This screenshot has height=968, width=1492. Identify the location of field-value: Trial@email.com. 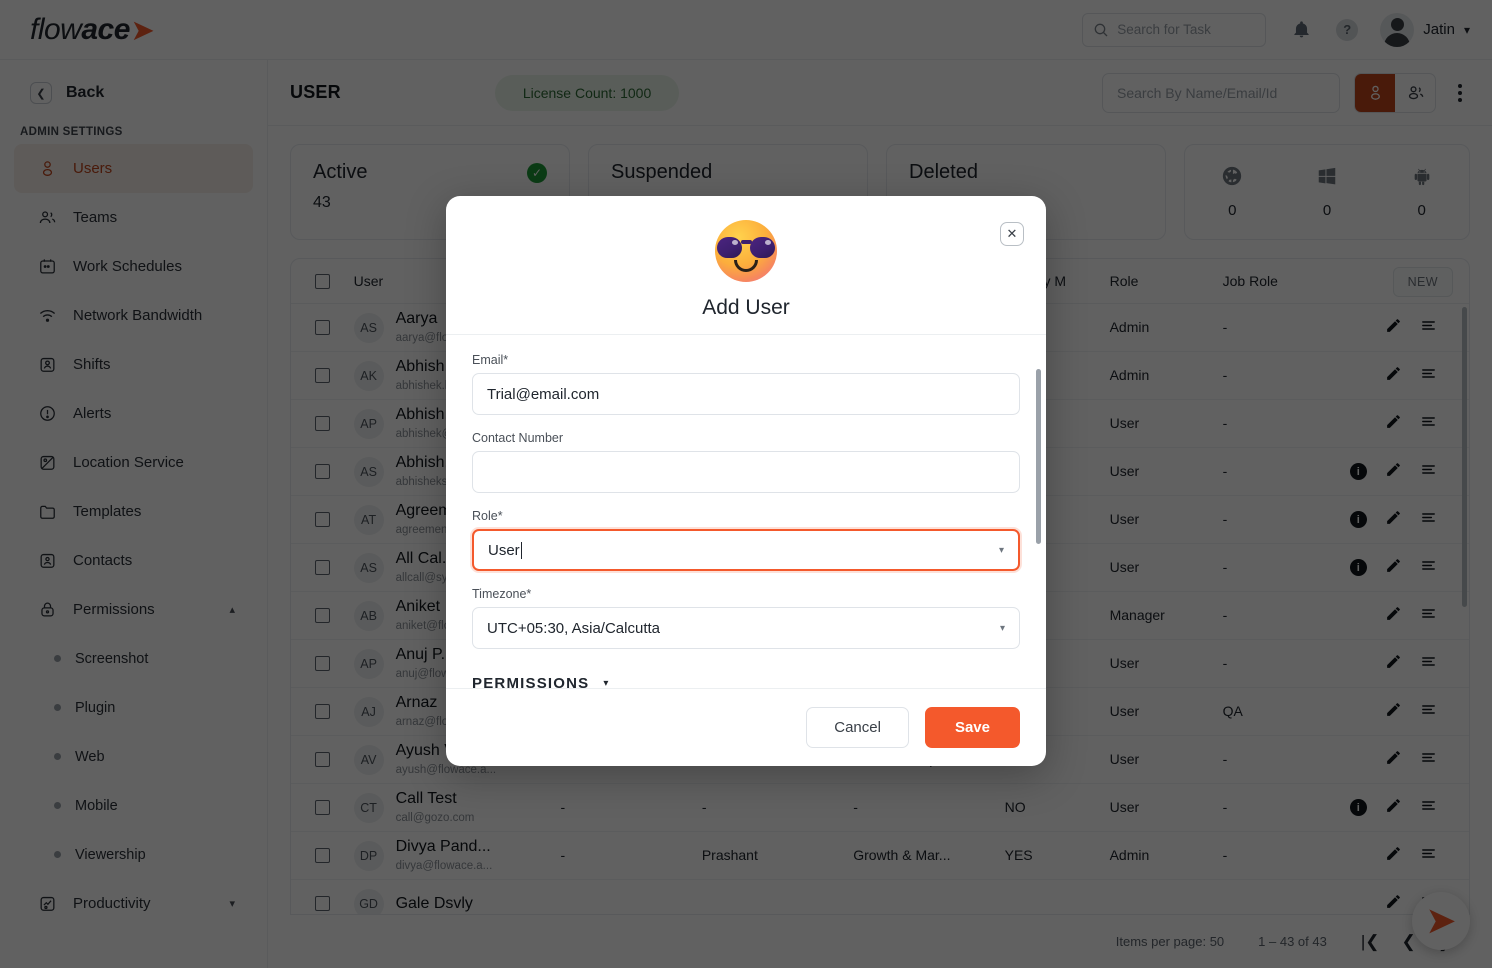
(543, 394).